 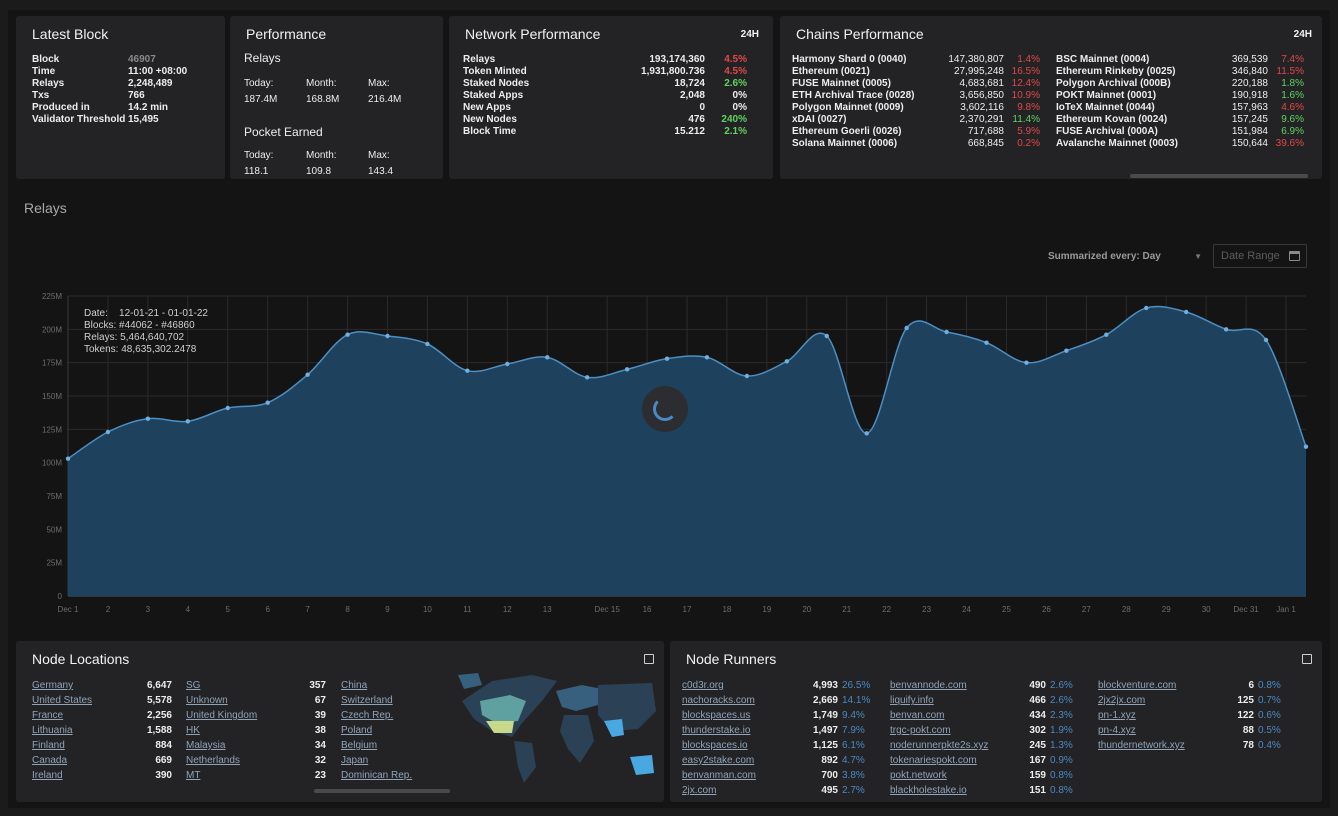 What do you see at coordinates (611, 108) in the screenshot?
I see `network-row: New Apps 0 0%` at bounding box center [611, 108].